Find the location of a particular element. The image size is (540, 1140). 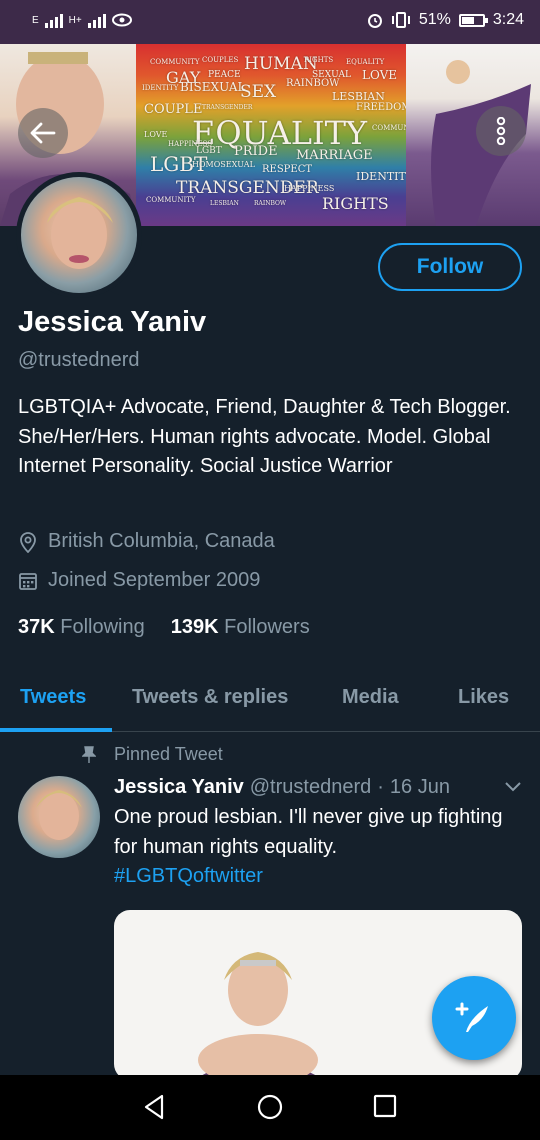

alarm-icon is located at coordinates (374, 21).